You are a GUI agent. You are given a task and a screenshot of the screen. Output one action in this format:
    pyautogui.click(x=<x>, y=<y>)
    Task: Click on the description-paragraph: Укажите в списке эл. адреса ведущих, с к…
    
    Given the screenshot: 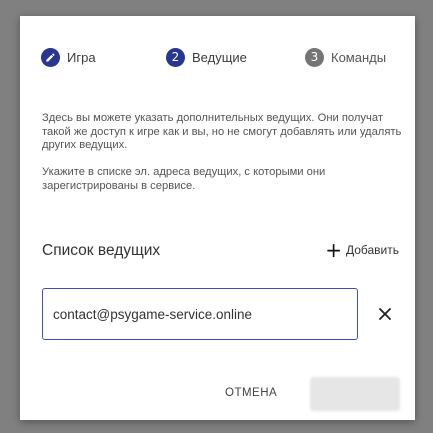 What is the action you would take?
    pyautogui.click(x=184, y=179)
    